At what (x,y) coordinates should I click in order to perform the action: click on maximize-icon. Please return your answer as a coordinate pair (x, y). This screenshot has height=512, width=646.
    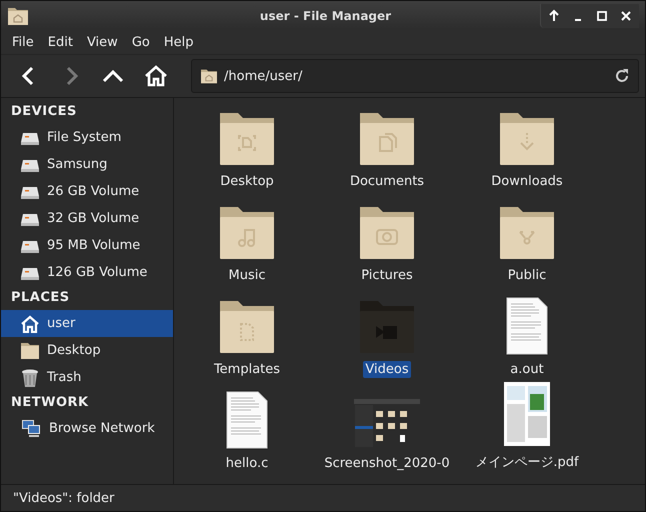
    Looking at the image, I should click on (602, 15).